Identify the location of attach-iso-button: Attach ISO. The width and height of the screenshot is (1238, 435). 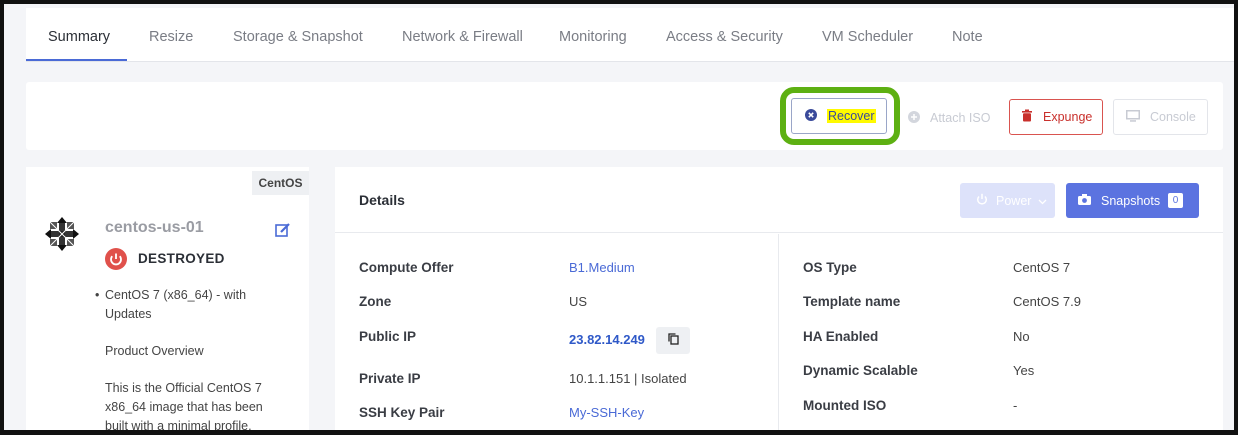
(944, 118).